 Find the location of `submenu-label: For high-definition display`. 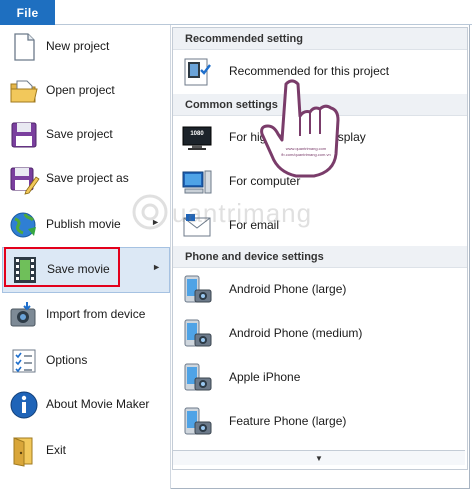

submenu-label: For high-definition display is located at coordinates (297, 137).